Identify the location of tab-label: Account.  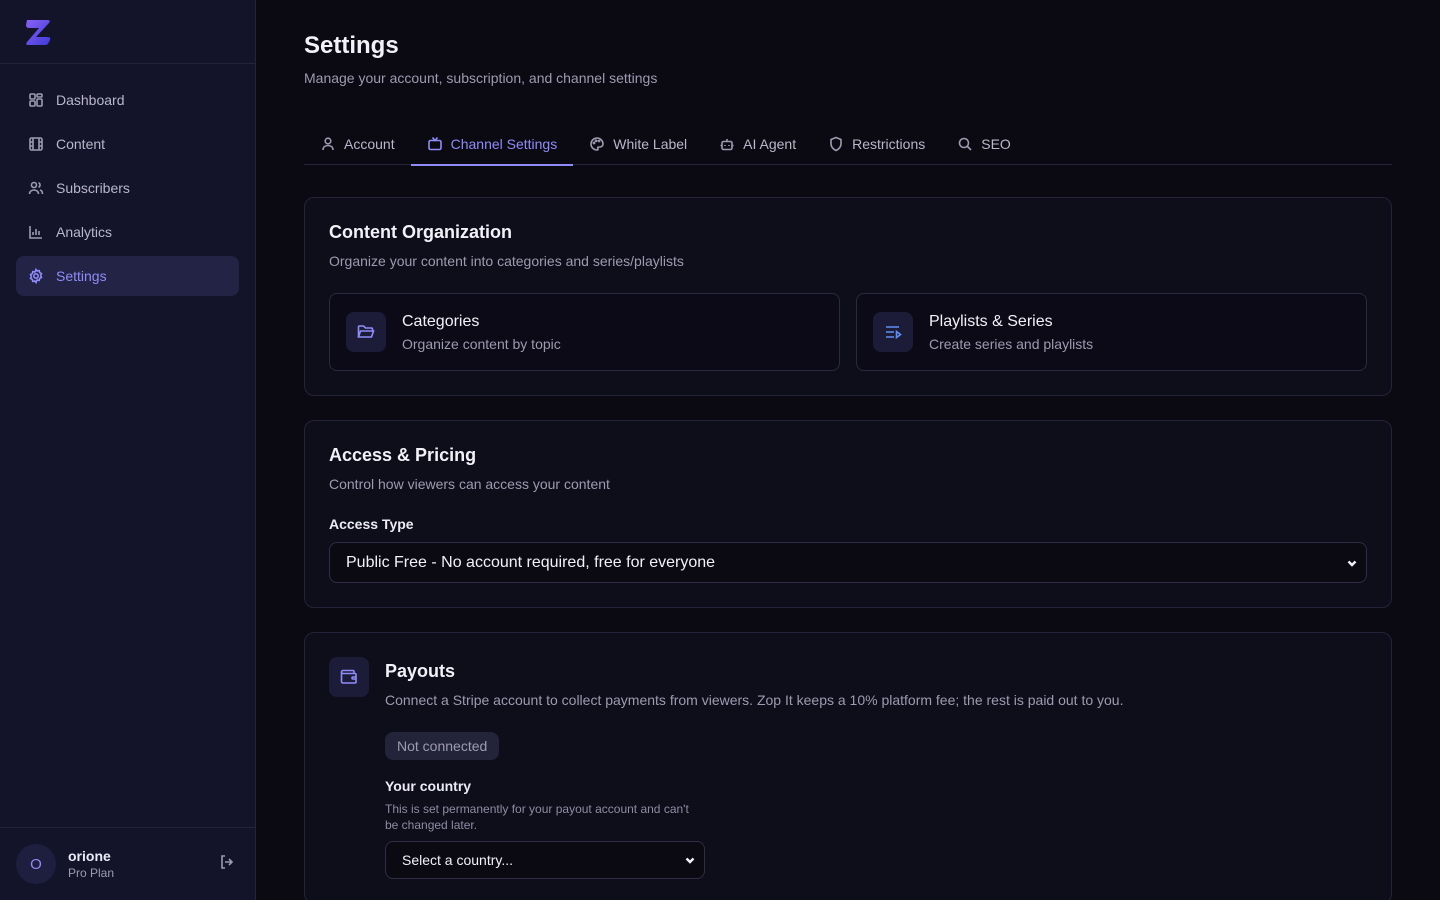
(369, 143).